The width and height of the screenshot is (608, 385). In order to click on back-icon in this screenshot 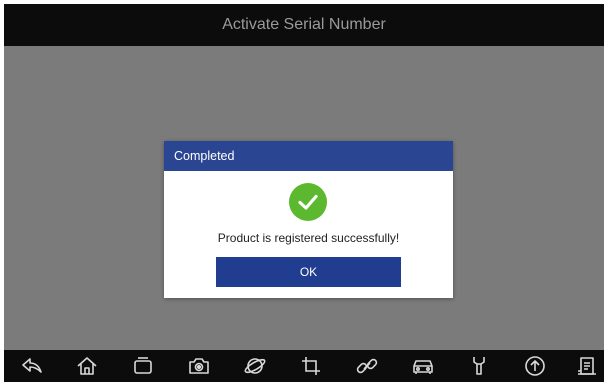, I will do `click(32, 366)`.